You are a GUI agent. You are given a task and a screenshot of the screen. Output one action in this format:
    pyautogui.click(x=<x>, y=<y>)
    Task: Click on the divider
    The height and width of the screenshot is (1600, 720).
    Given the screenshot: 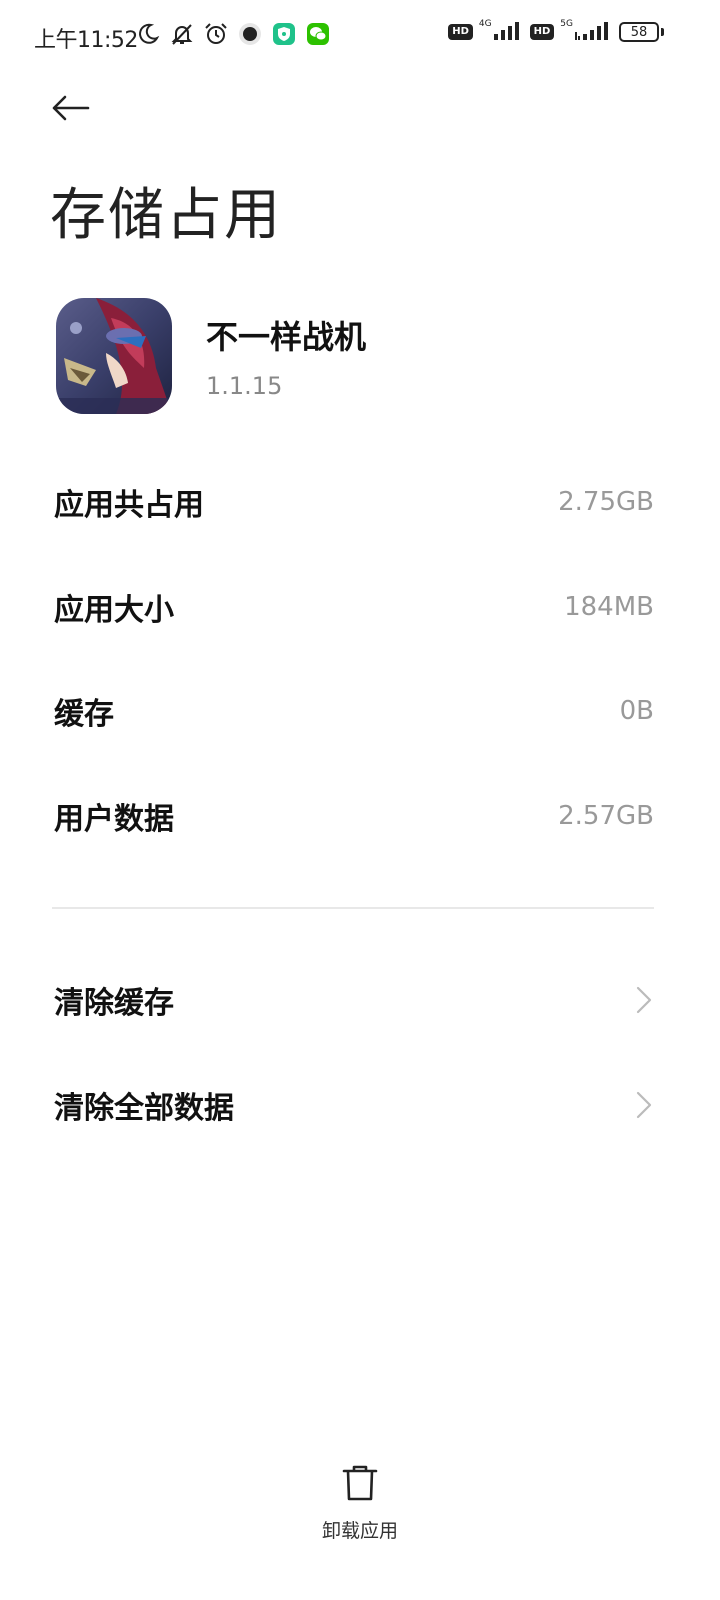 What is the action you would take?
    pyautogui.click(x=353, y=908)
    